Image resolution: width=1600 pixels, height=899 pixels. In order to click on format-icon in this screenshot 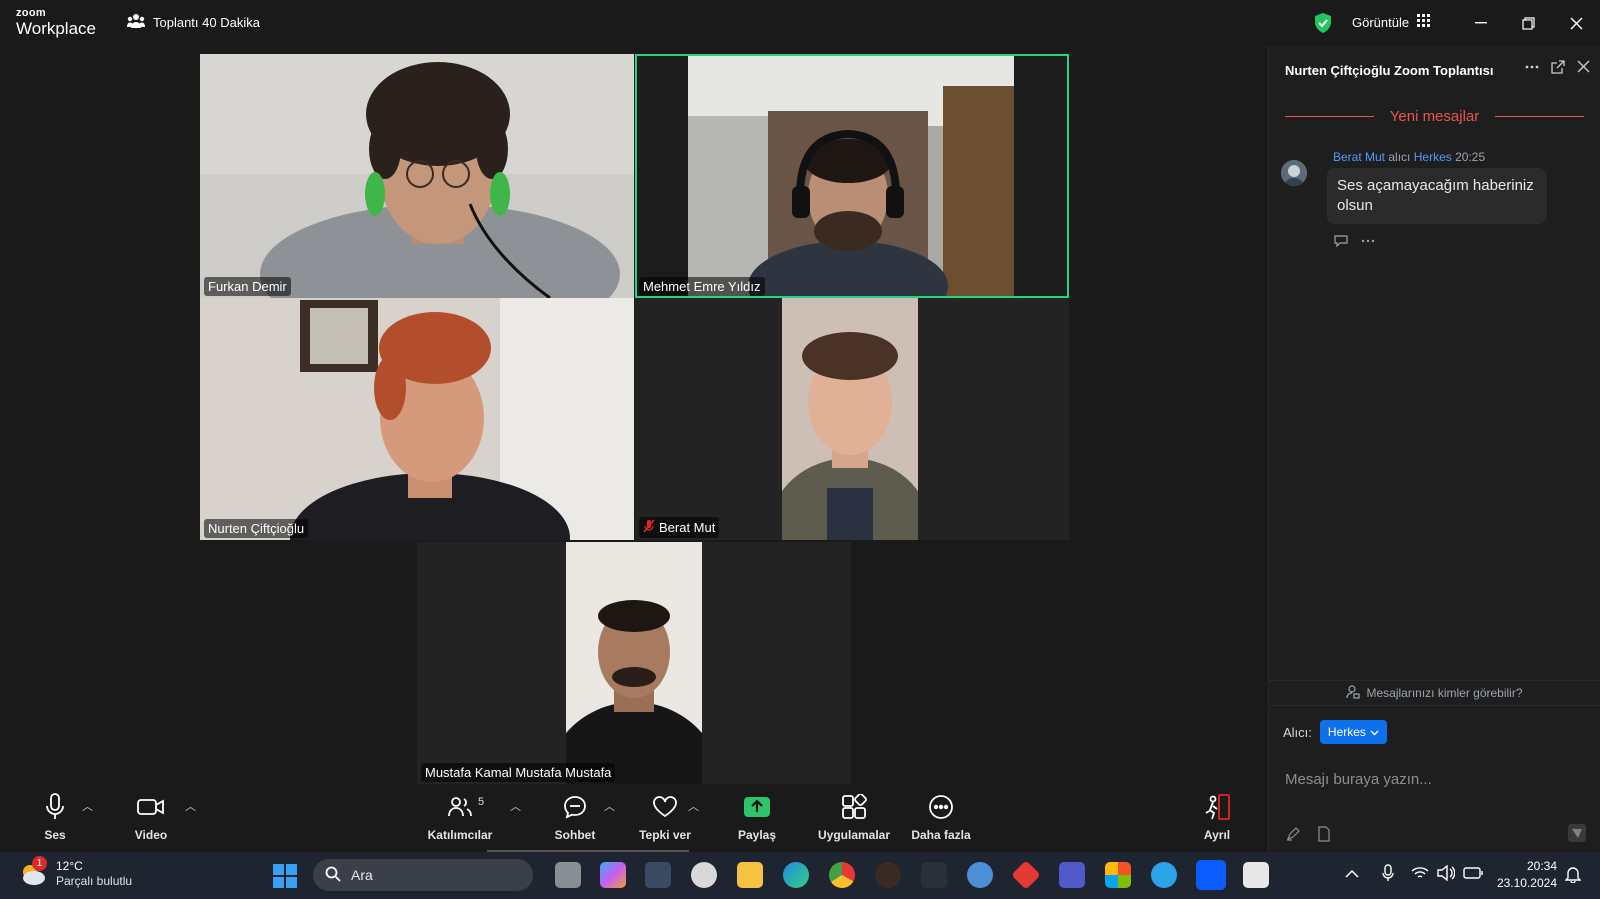, I will do `click(1293, 836)`.